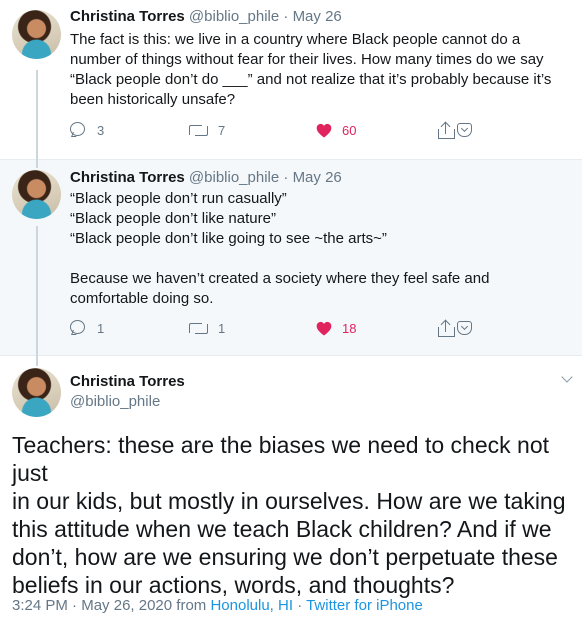 Image resolution: width=582 pixels, height=626 pixels. I want to click on reply-count: 3, so click(101, 130).